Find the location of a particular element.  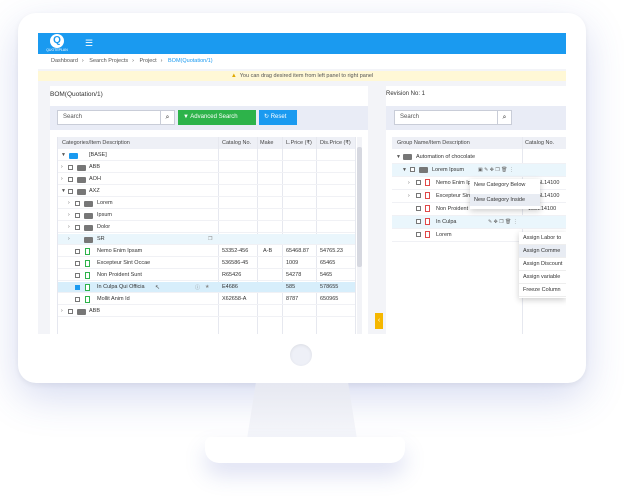

table-row: Mollit Anim Id X62658-A 8787 650965 is located at coordinates (206, 299).